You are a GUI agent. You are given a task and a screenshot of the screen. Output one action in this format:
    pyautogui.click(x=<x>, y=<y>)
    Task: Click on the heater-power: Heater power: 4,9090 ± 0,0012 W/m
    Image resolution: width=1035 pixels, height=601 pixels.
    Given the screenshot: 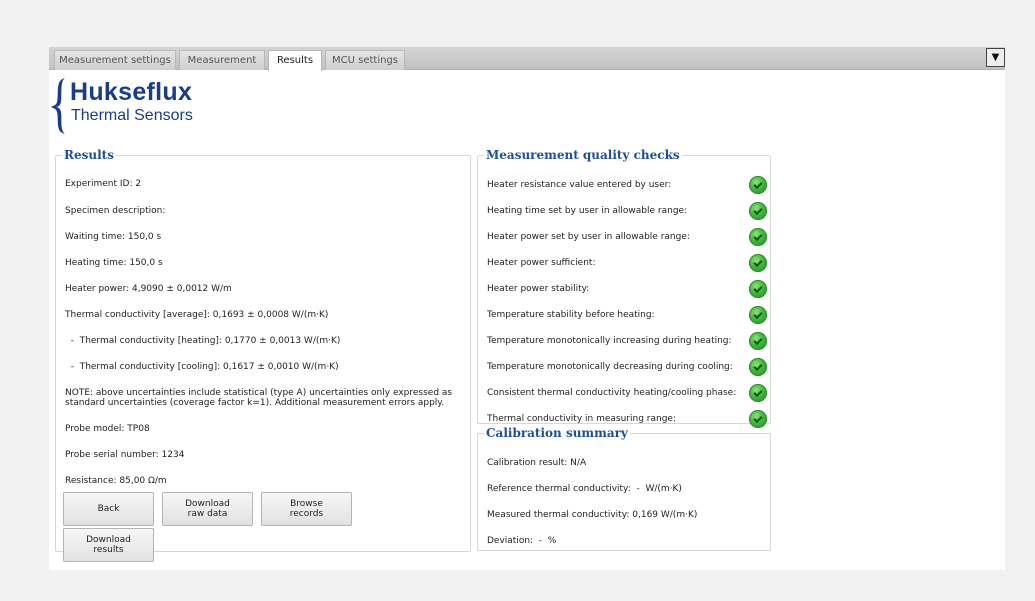 What is the action you would take?
    pyautogui.click(x=148, y=289)
    